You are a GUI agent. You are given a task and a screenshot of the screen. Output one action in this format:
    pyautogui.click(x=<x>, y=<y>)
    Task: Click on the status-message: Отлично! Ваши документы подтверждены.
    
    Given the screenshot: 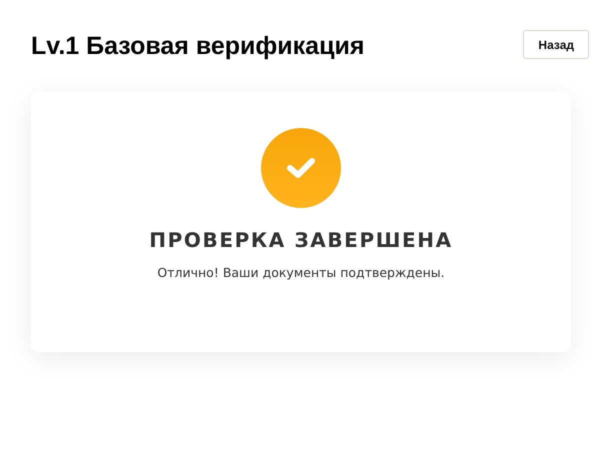 What is the action you would take?
    pyautogui.click(x=301, y=272)
    